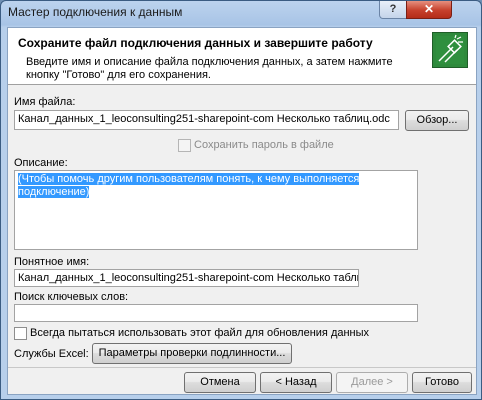  I want to click on save-password-checkbox, so click(184, 145).